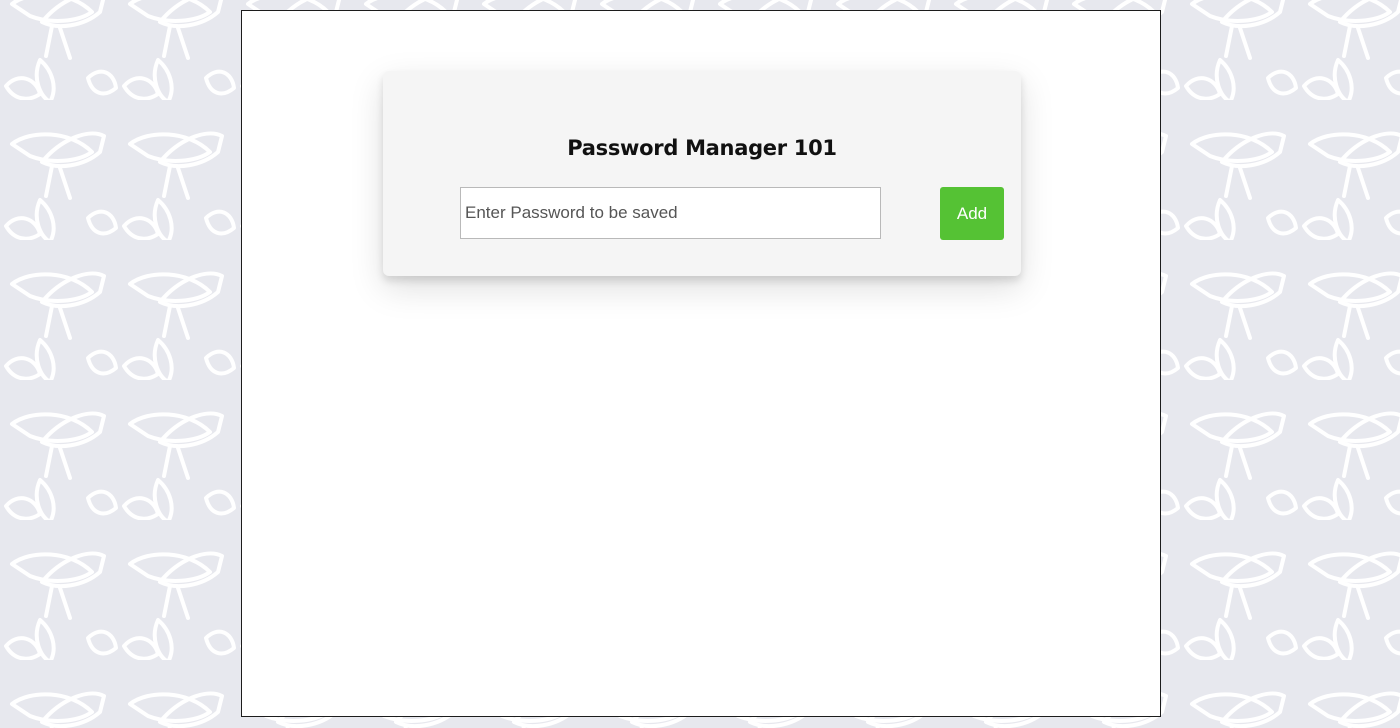  Describe the element at coordinates (670, 213) in the screenshot. I see `password-input` at that location.